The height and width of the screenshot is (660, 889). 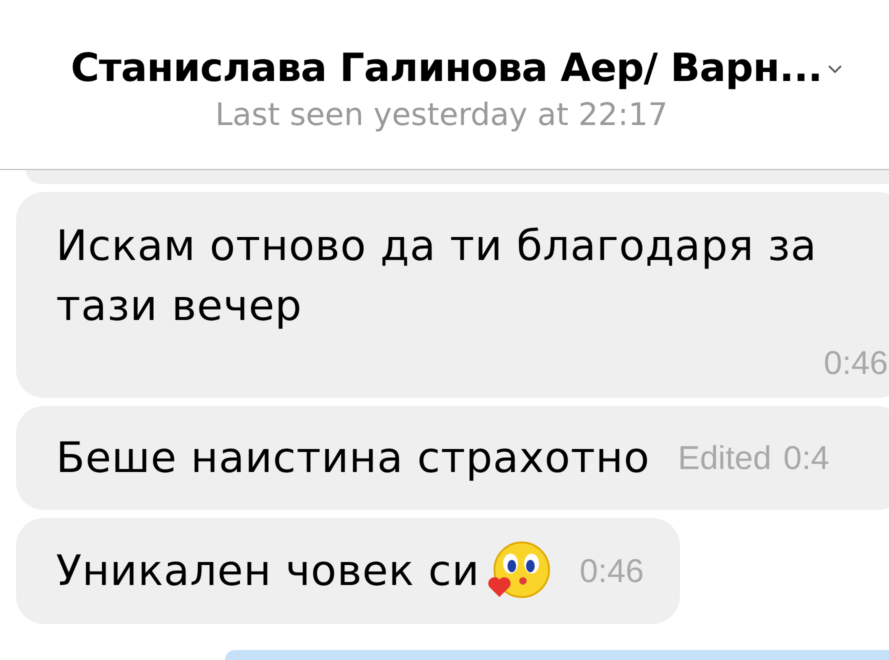 I want to click on last-seen-status: Last seen yesterday at 22:17, so click(x=441, y=115).